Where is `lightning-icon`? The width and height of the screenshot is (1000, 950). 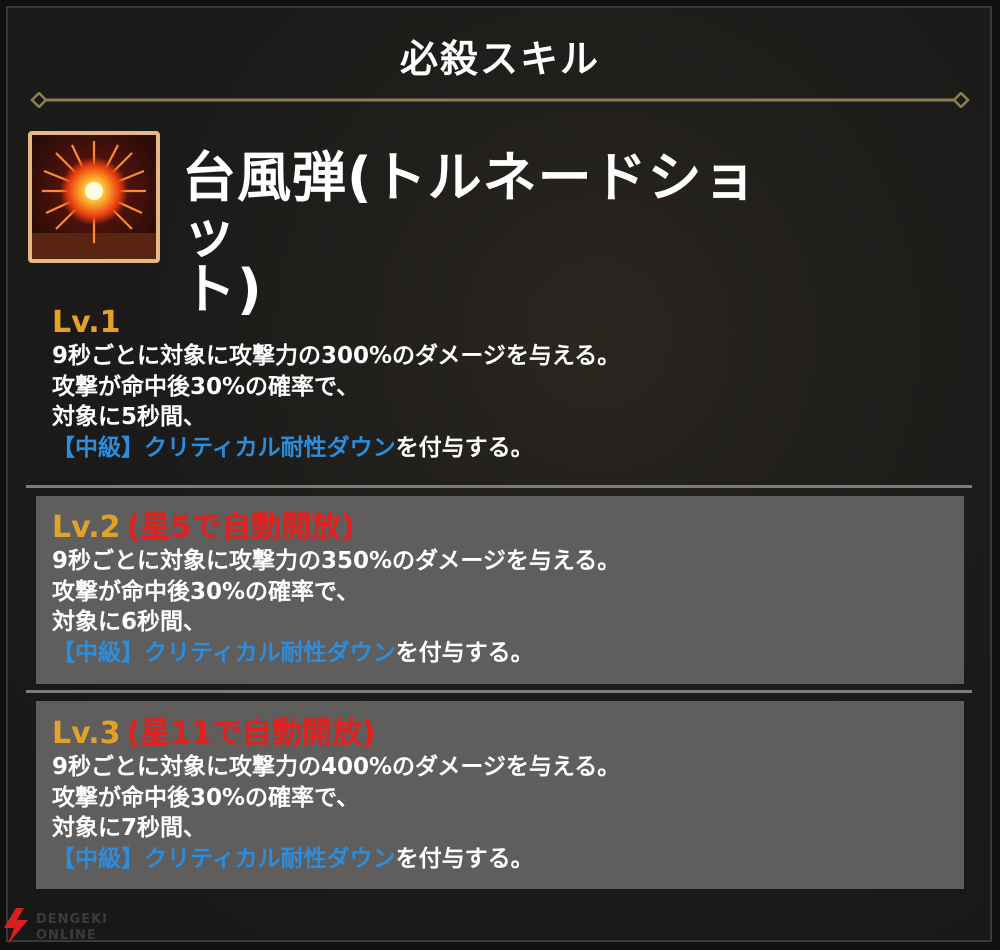
lightning-icon is located at coordinates (16, 926).